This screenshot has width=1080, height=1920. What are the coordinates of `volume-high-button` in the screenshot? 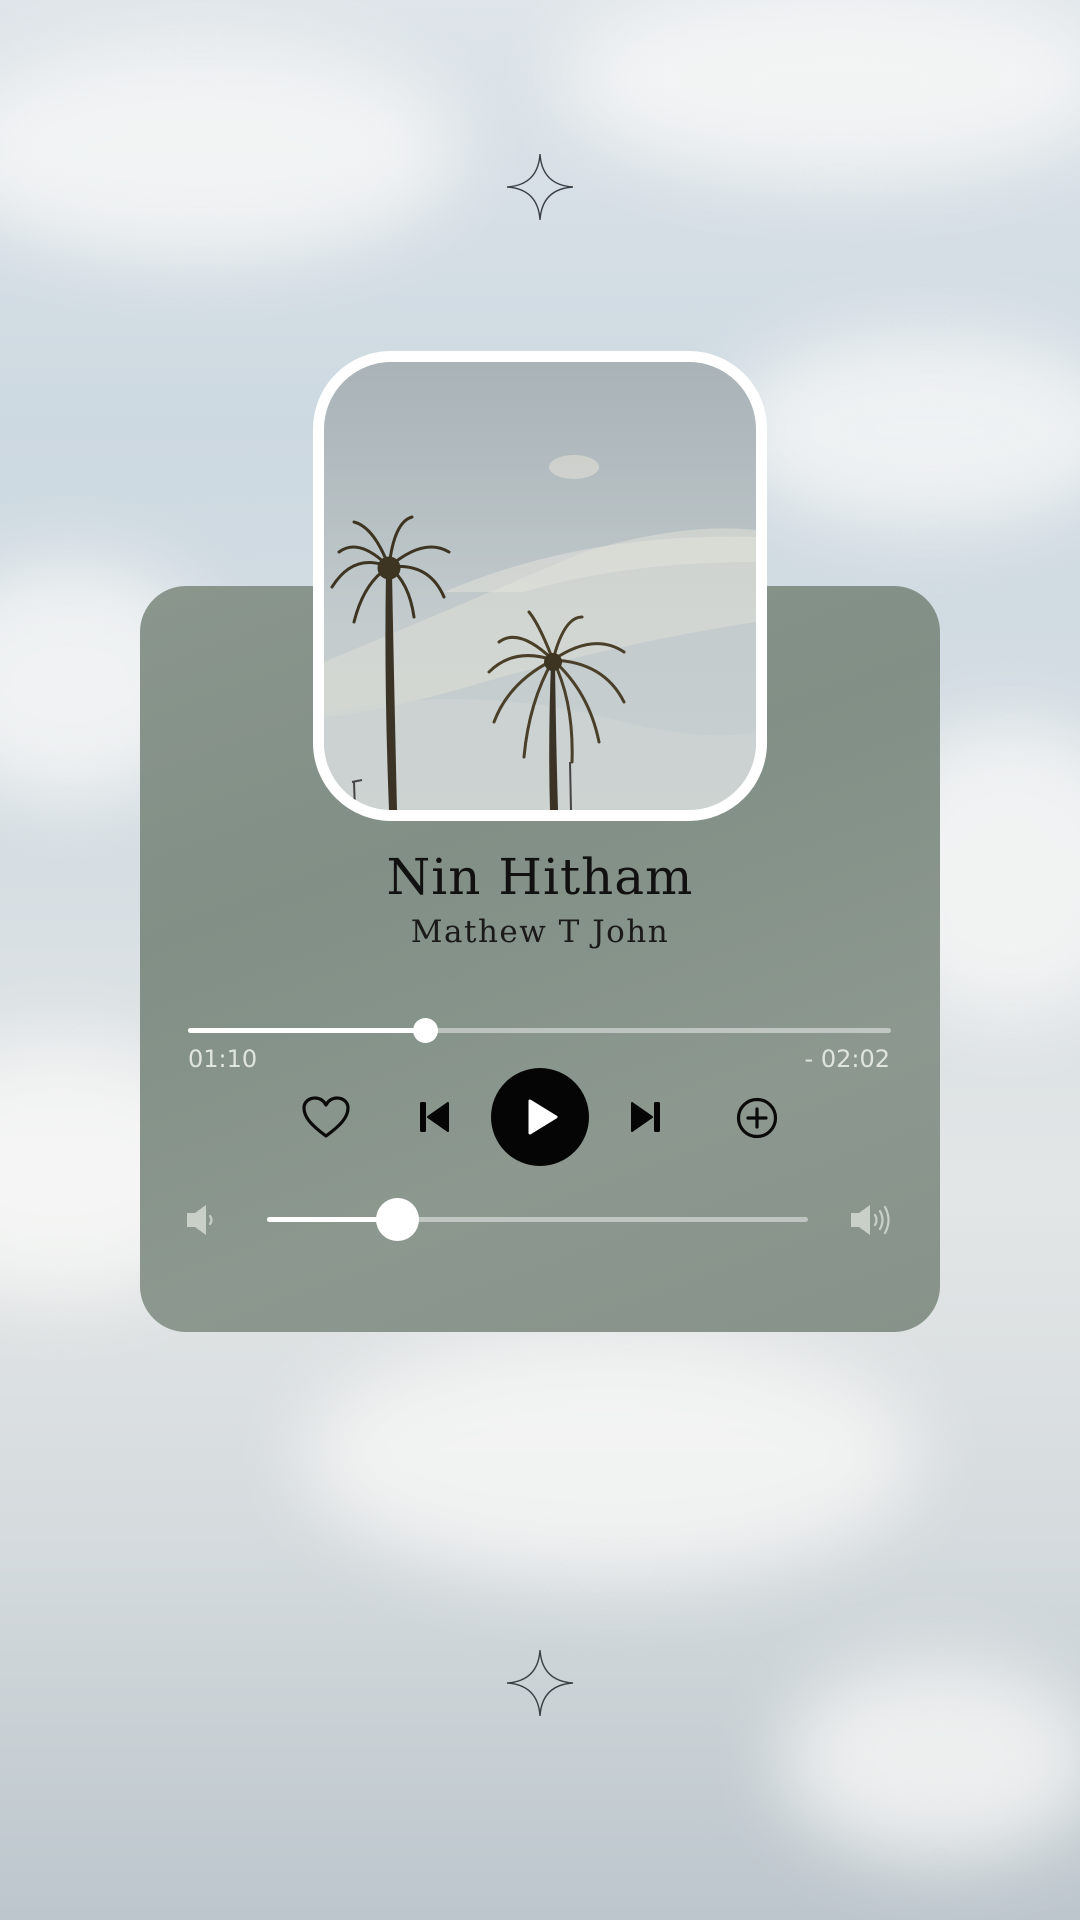 It's located at (871, 1220).